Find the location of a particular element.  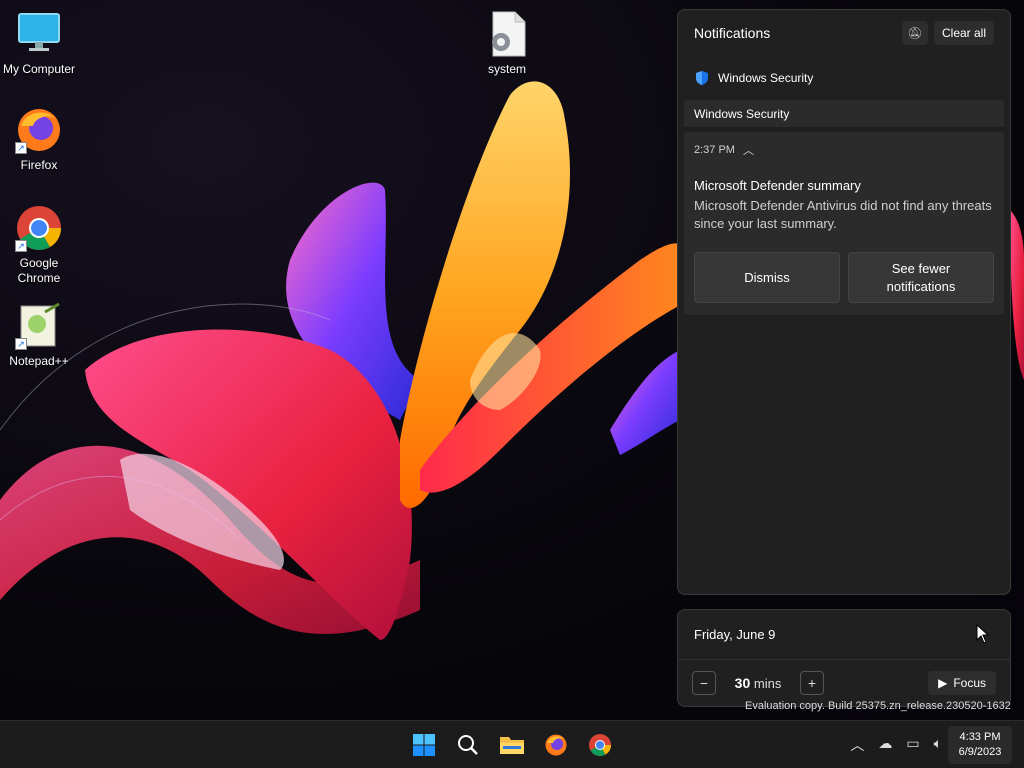

settings-file-icon is located at coordinates (507, 34).